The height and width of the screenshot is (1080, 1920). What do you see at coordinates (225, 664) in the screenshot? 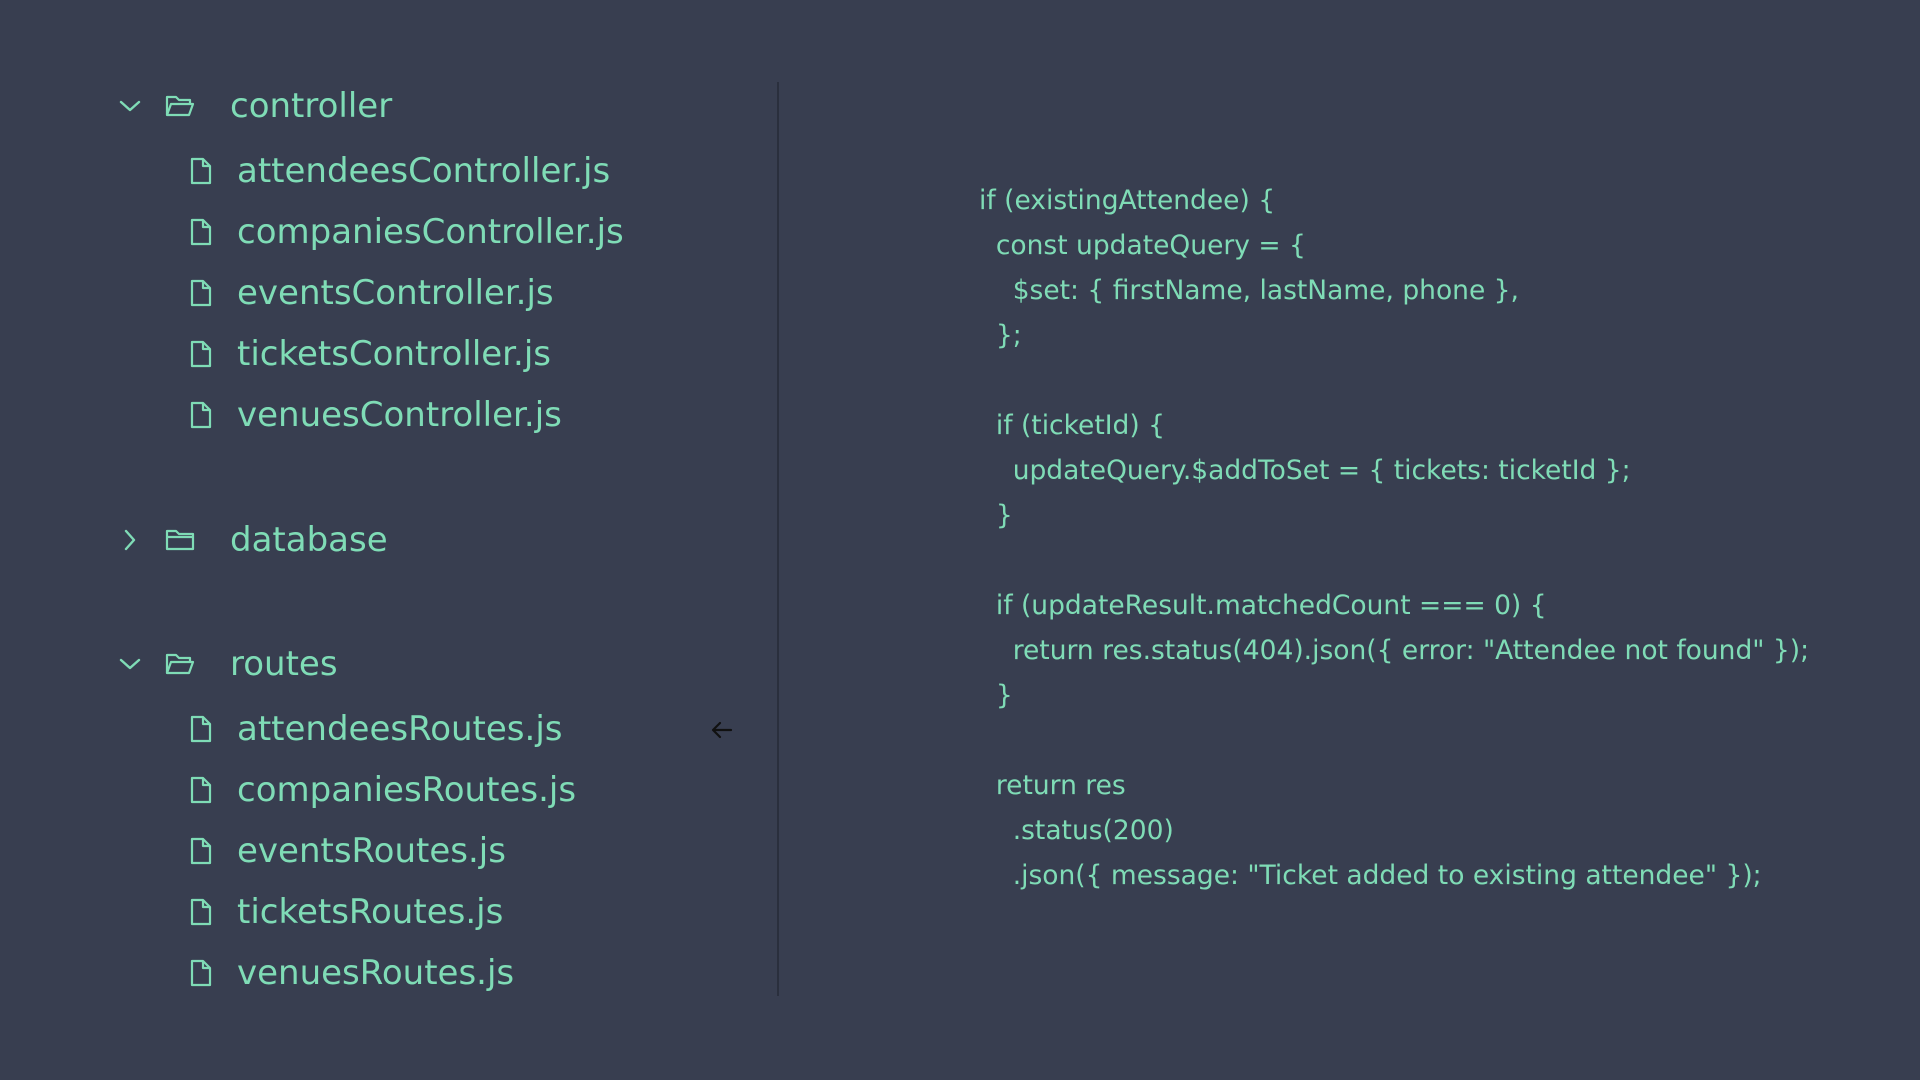
I see `folder-routes: routes` at bounding box center [225, 664].